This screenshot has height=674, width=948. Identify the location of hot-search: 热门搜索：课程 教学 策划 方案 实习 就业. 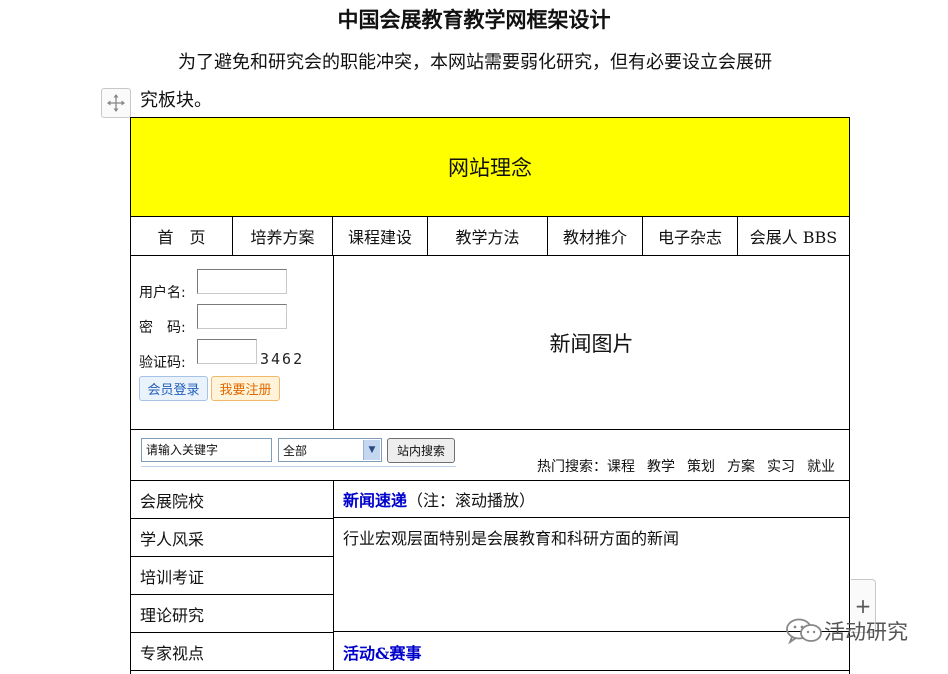
(686, 466).